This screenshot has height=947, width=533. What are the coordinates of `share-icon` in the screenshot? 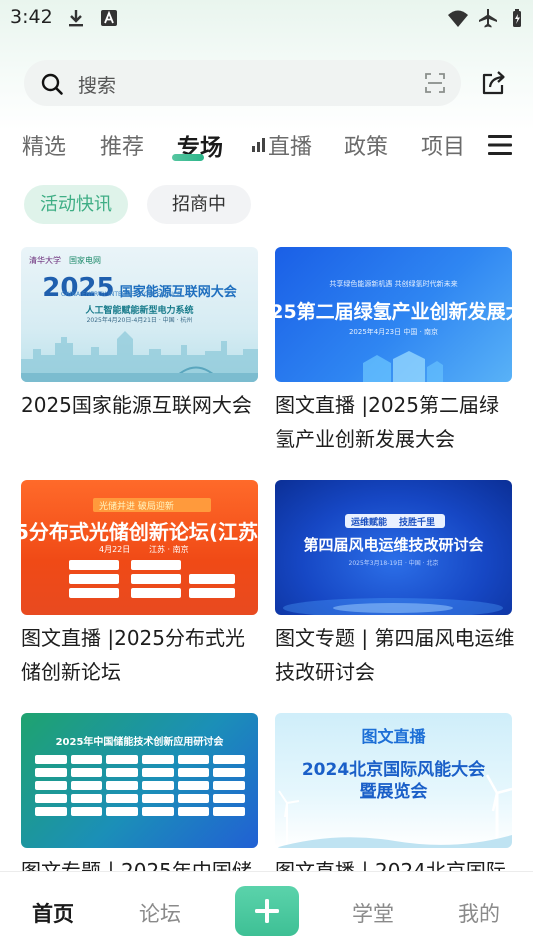 It's located at (494, 83).